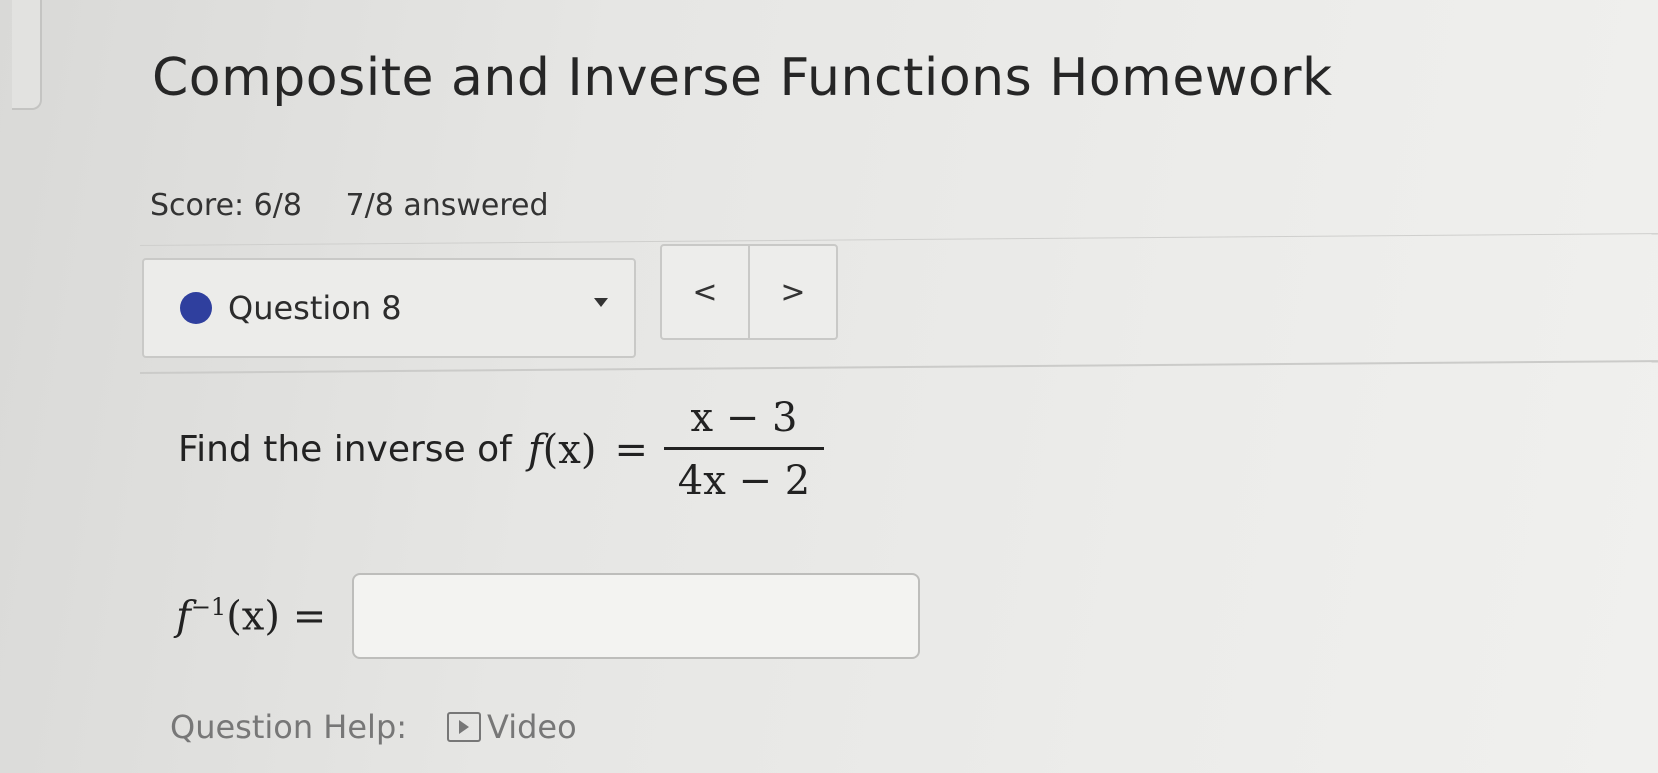 Image resolution: width=1658 pixels, height=773 pixels. I want to click on question-dropdown-label: Question 8, so click(315, 308).